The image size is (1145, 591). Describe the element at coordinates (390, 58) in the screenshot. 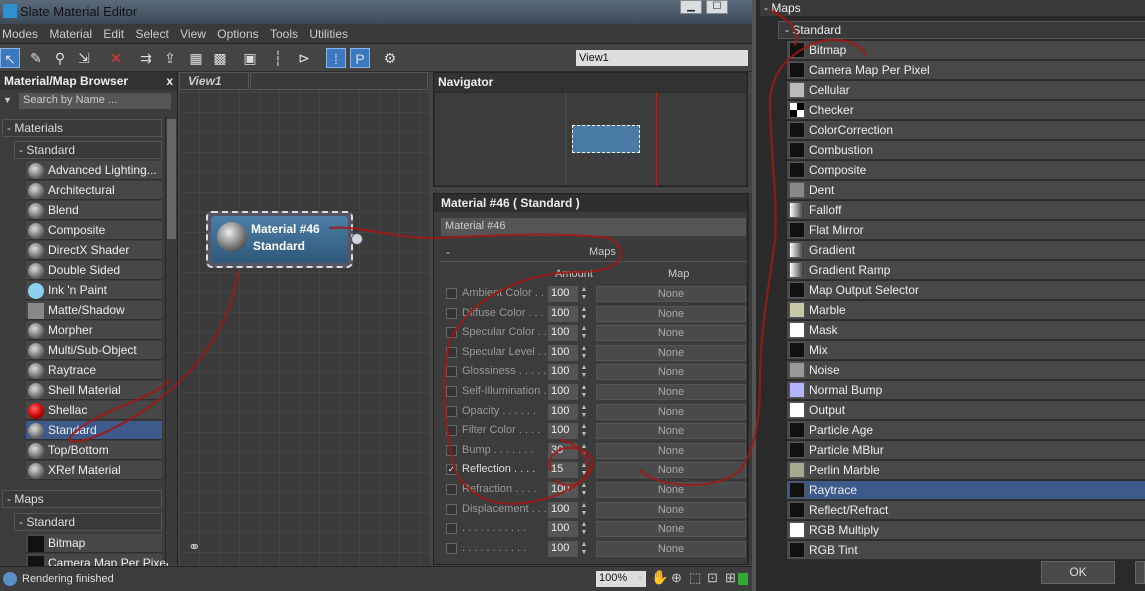

I see `select-by-material-icon: ⚙` at that location.